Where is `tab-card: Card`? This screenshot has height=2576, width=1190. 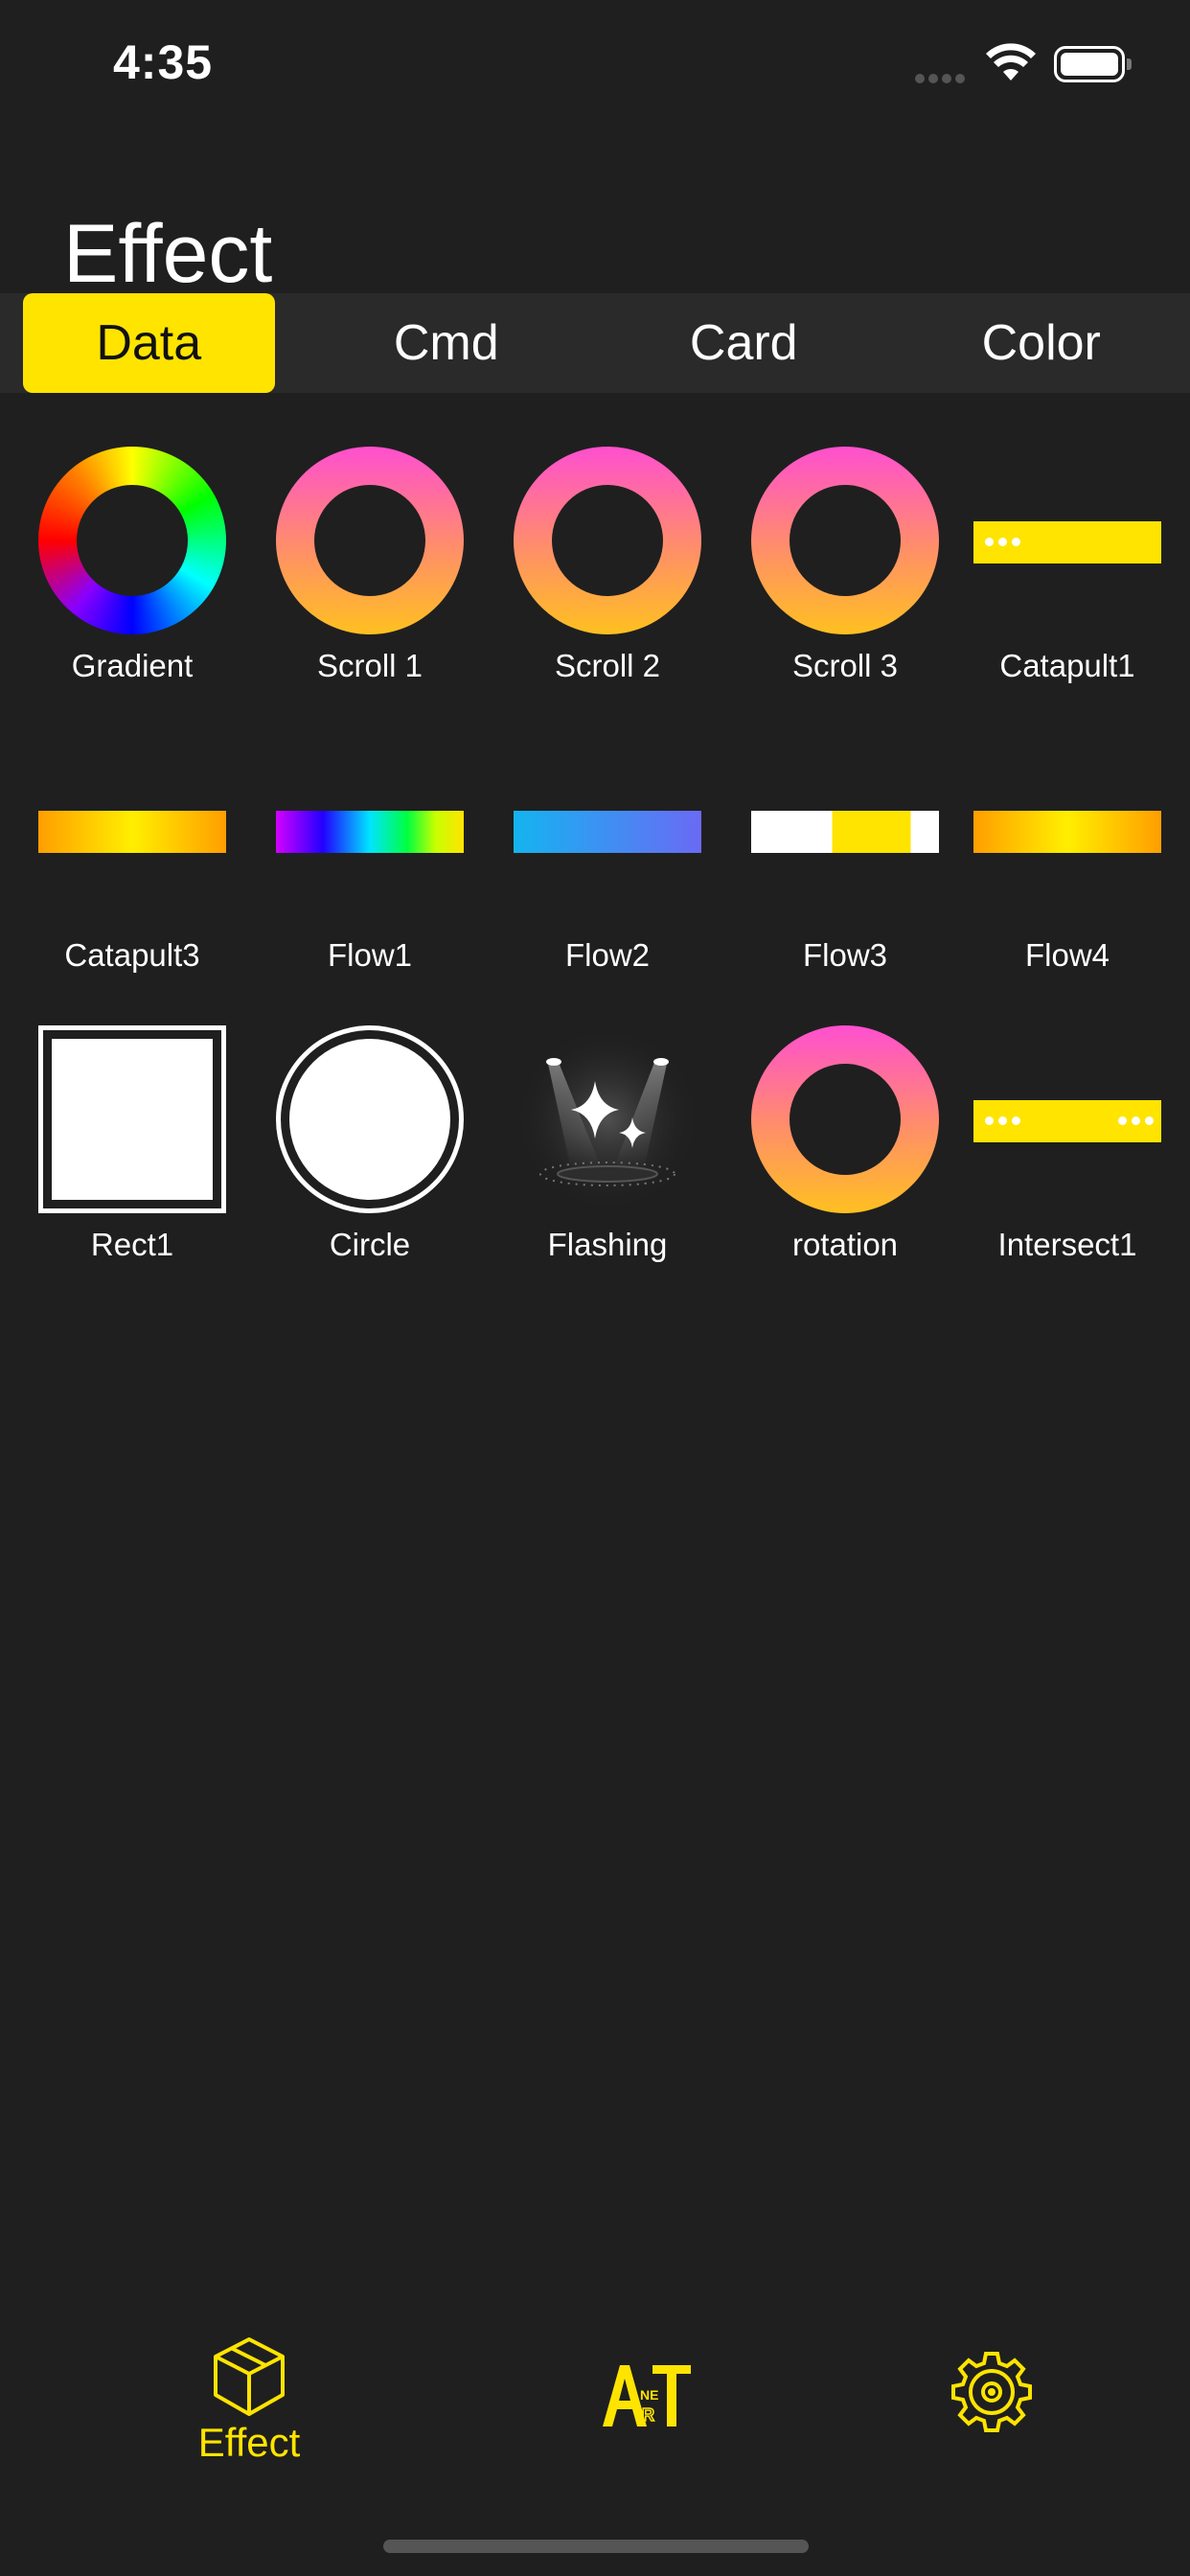 tab-card: Card is located at coordinates (744, 343).